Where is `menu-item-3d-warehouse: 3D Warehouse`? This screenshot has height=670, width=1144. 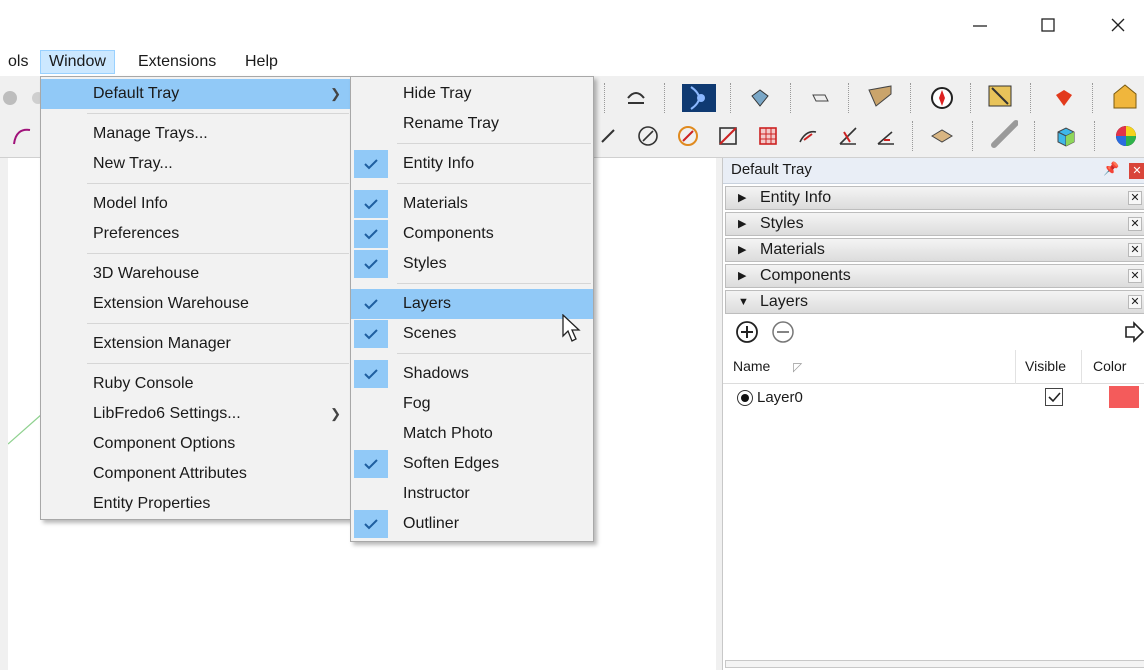
menu-item-3d-warehouse: 3D Warehouse is located at coordinates (196, 274).